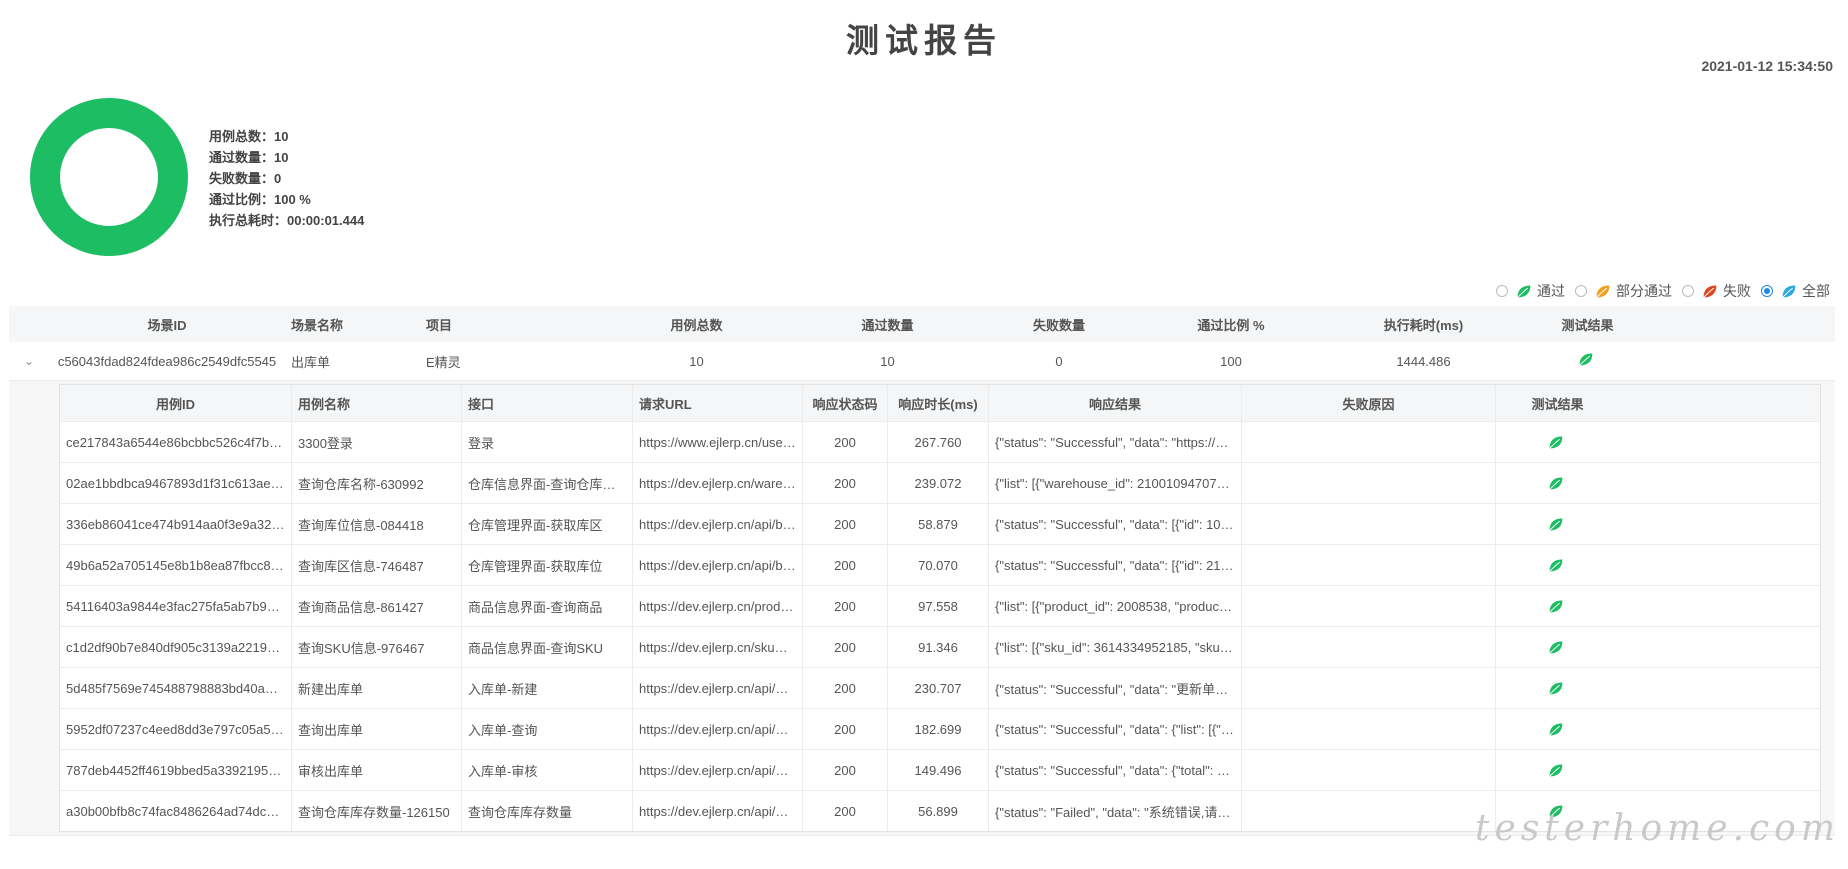  I want to click on case-time: 267.760, so click(938, 442).